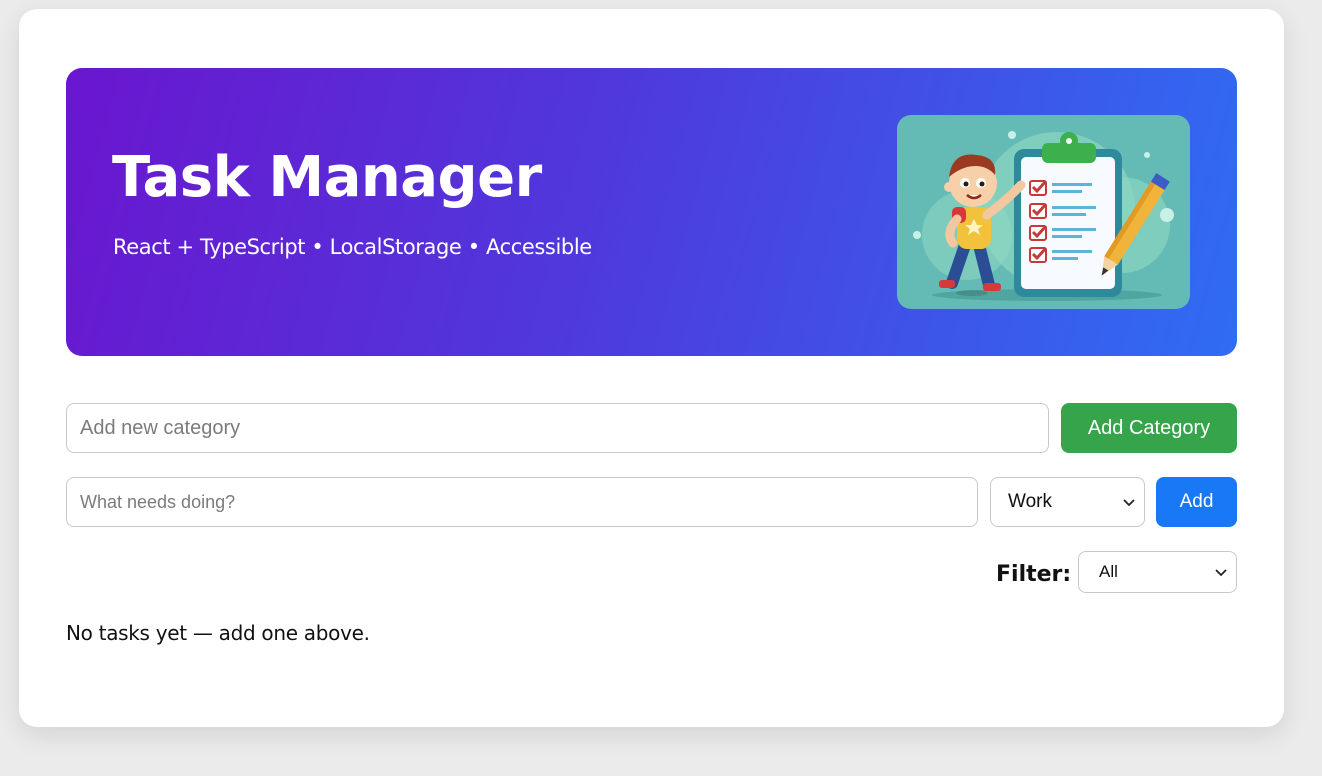  I want to click on task-checklist-illustration, so click(1043, 212).